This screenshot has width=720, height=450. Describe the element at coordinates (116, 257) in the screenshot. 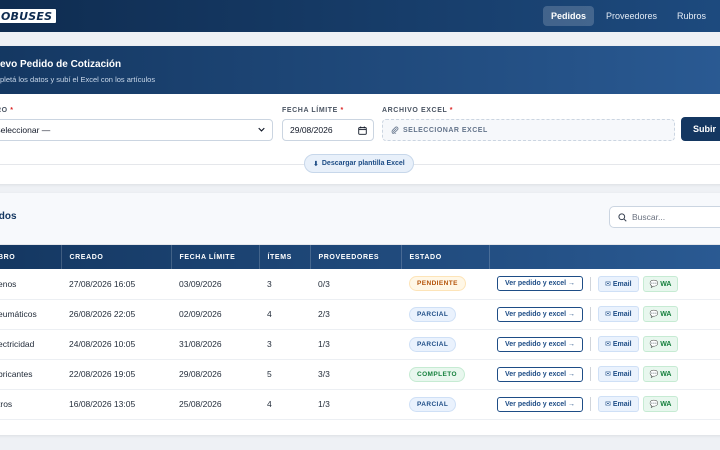

I see `col-header-creado: CREADO` at that location.